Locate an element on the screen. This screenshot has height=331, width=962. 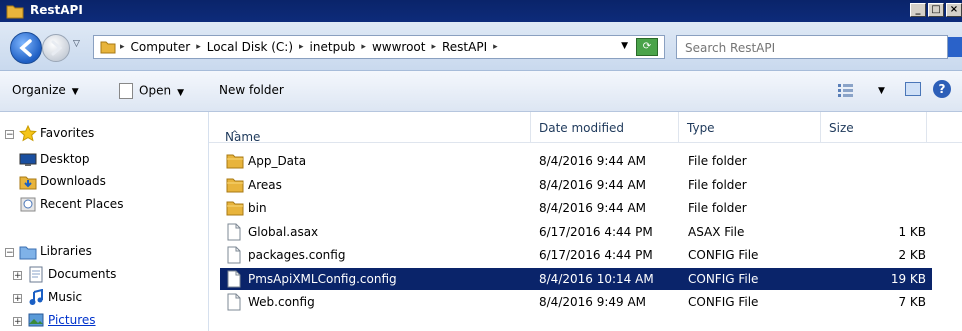
tree-item-favorites: − Favorites is located at coordinates (104, 134).